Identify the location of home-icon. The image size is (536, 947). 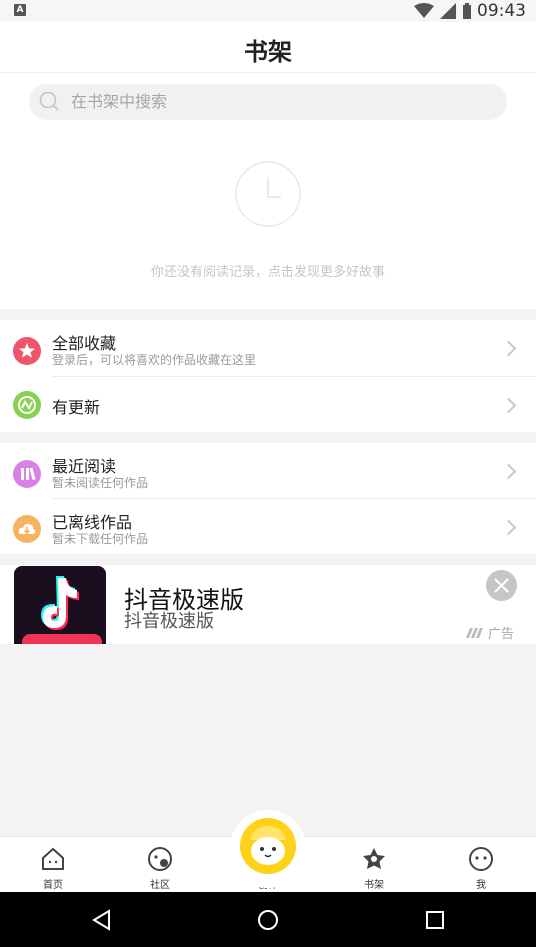
(53, 858).